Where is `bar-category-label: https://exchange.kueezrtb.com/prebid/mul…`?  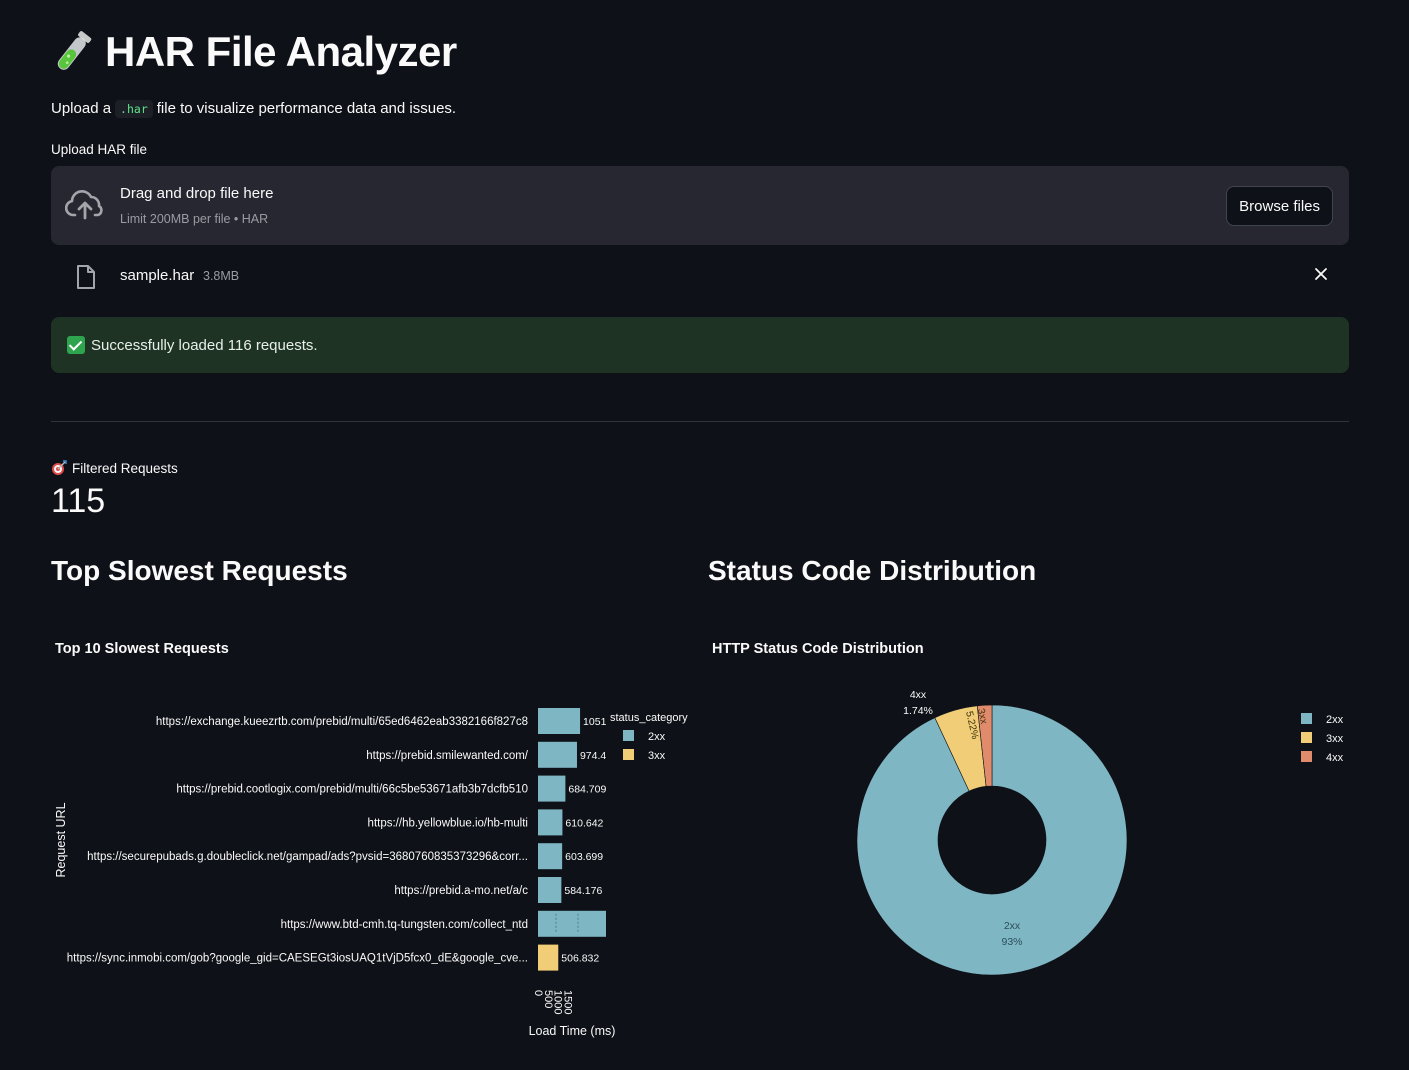
bar-category-label: https://exchange.kueezrtb.com/prebid/mul… is located at coordinates (342, 722).